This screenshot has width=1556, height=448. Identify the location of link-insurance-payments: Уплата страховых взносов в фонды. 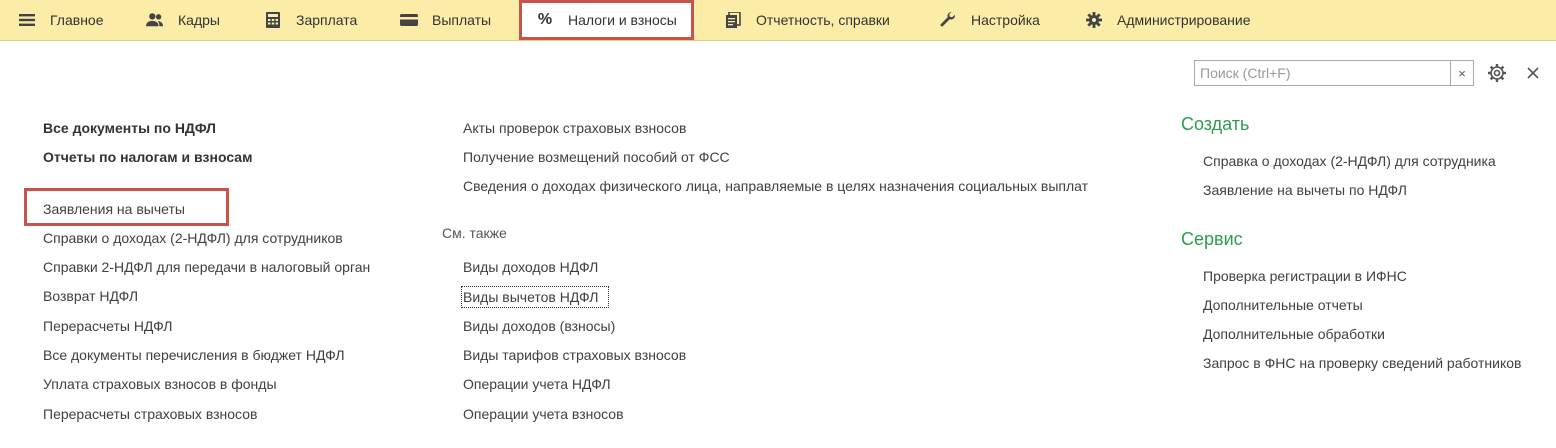
(160, 384).